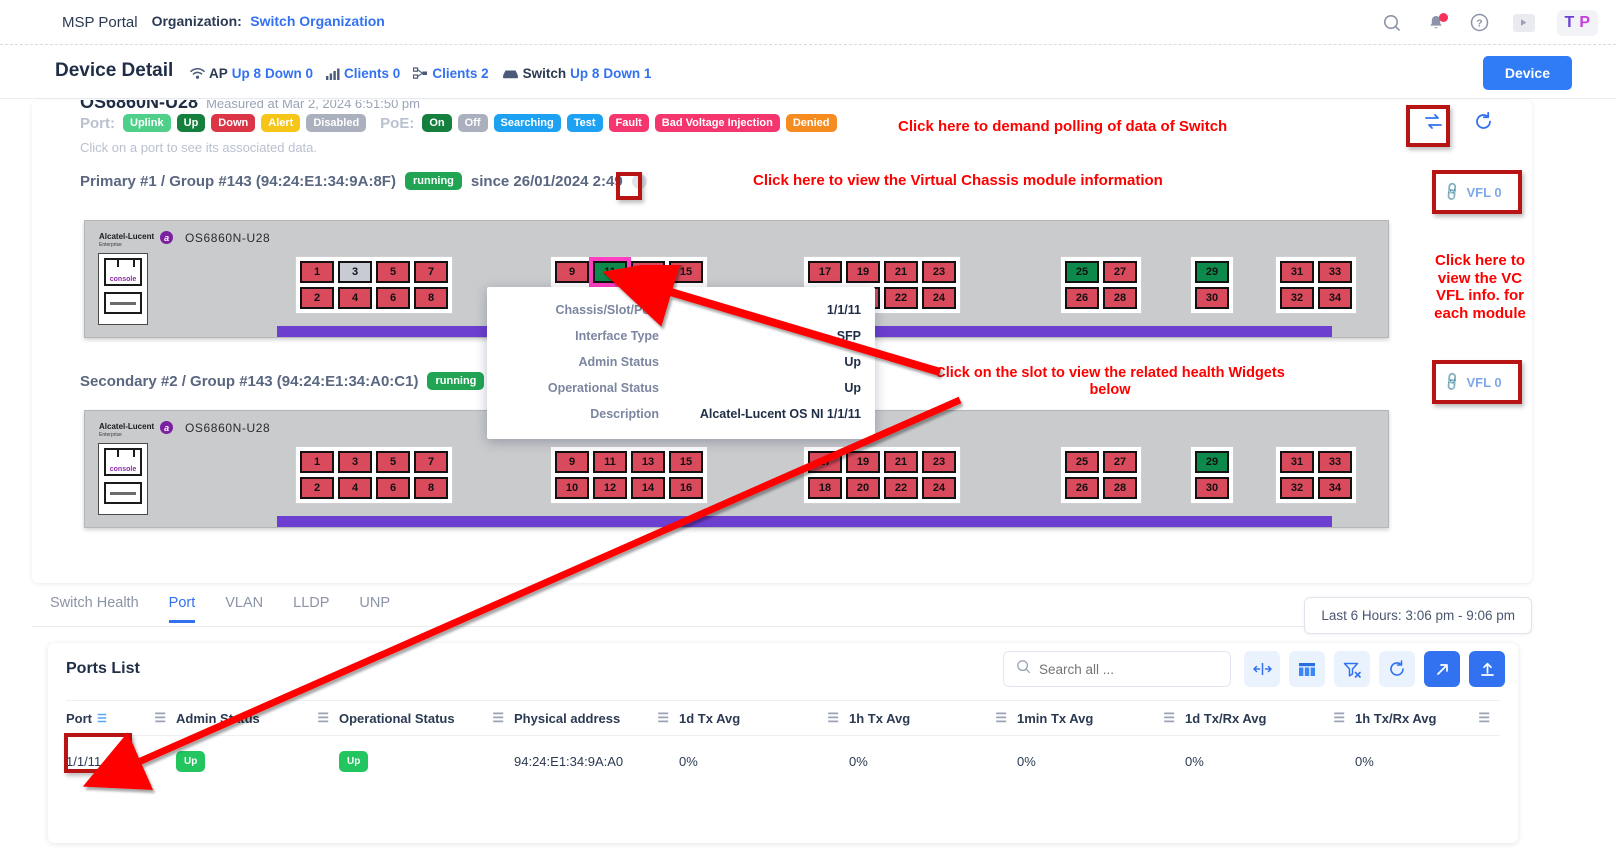 This screenshot has height=863, width=1616. I want to click on export-icon, so click(1487, 669).